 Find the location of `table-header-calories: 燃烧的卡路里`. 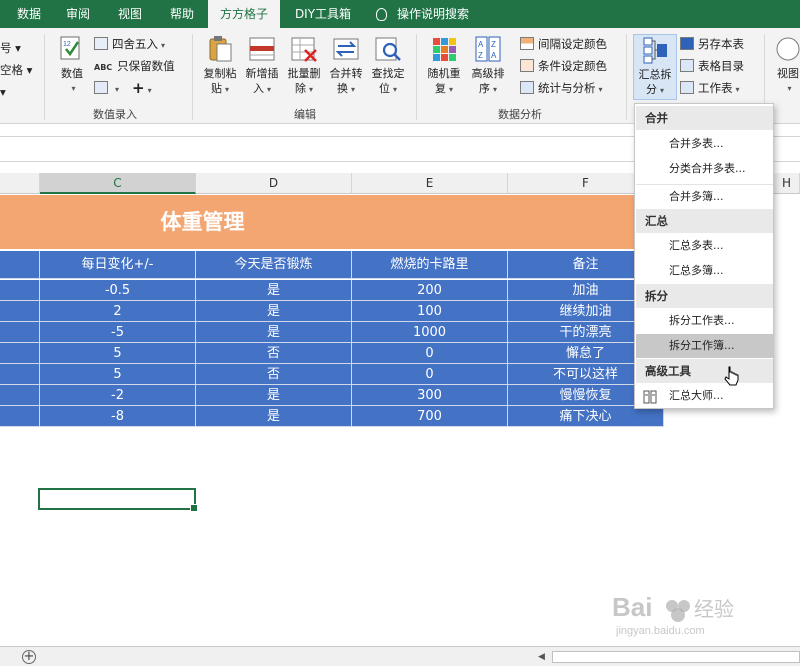

table-header-calories: 燃烧的卡路里 is located at coordinates (430, 265).